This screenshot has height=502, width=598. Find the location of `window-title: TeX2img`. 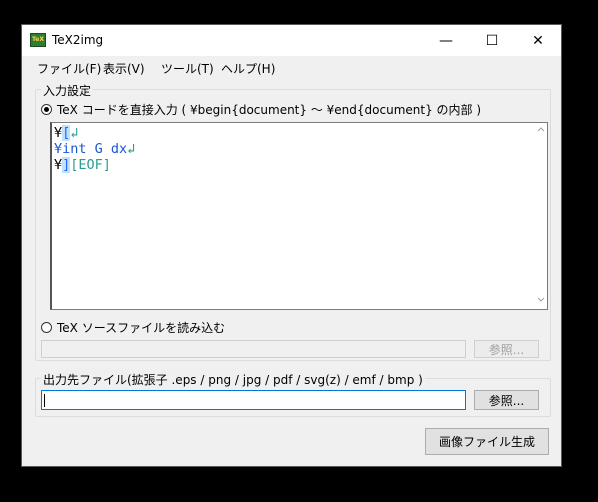

window-title: TeX2img is located at coordinates (78, 40).